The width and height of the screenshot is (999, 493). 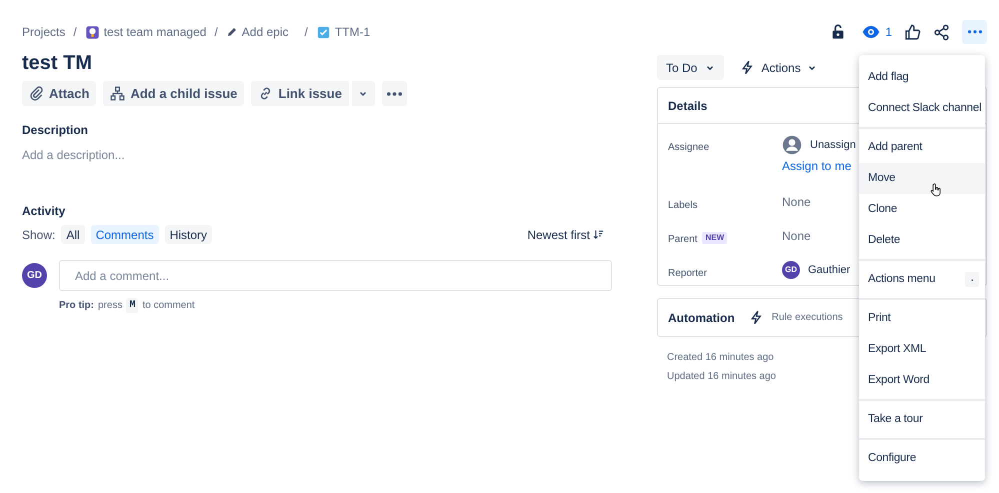 I want to click on menu-item: Clone, so click(x=922, y=209).